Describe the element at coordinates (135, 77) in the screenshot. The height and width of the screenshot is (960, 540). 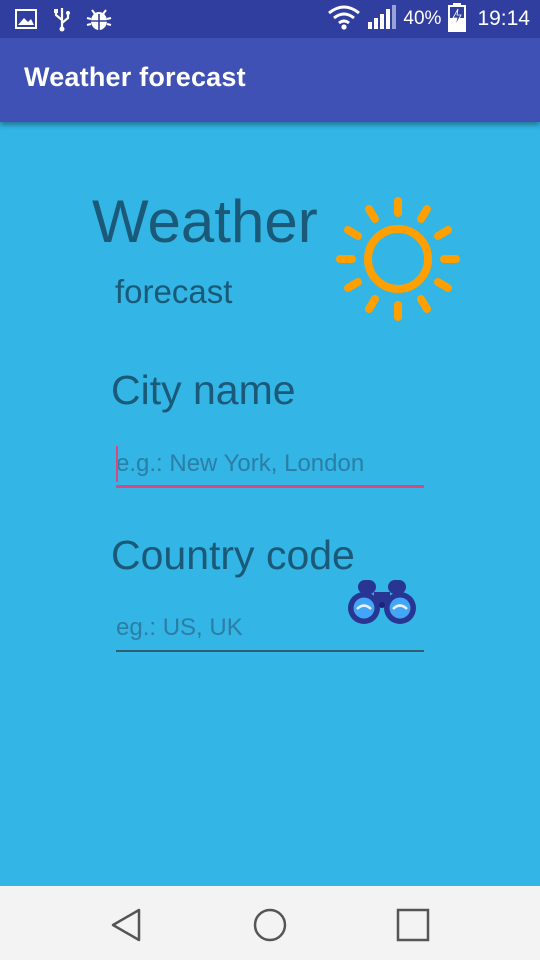
I see `app-bar-title: Weather forecast` at that location.